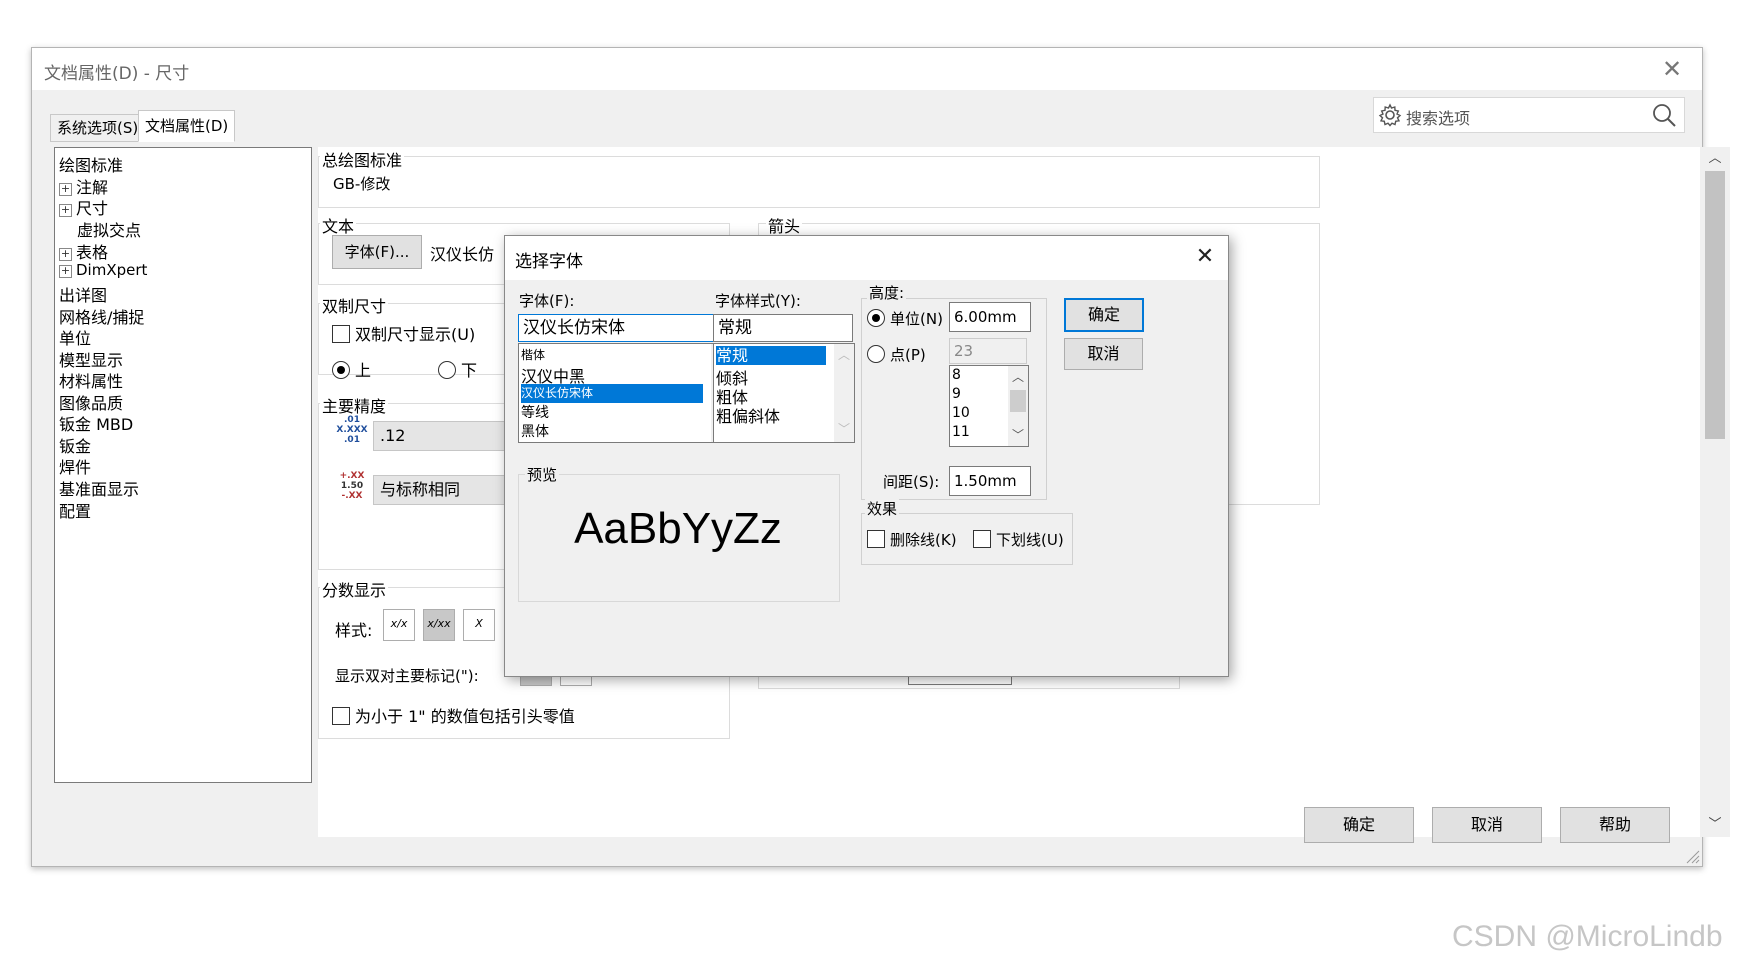  What do you see at coordinates (758, 301) in the screenshot?
I see `font-style-label: 字体样式(Y):` at bounding box center [758, 301].